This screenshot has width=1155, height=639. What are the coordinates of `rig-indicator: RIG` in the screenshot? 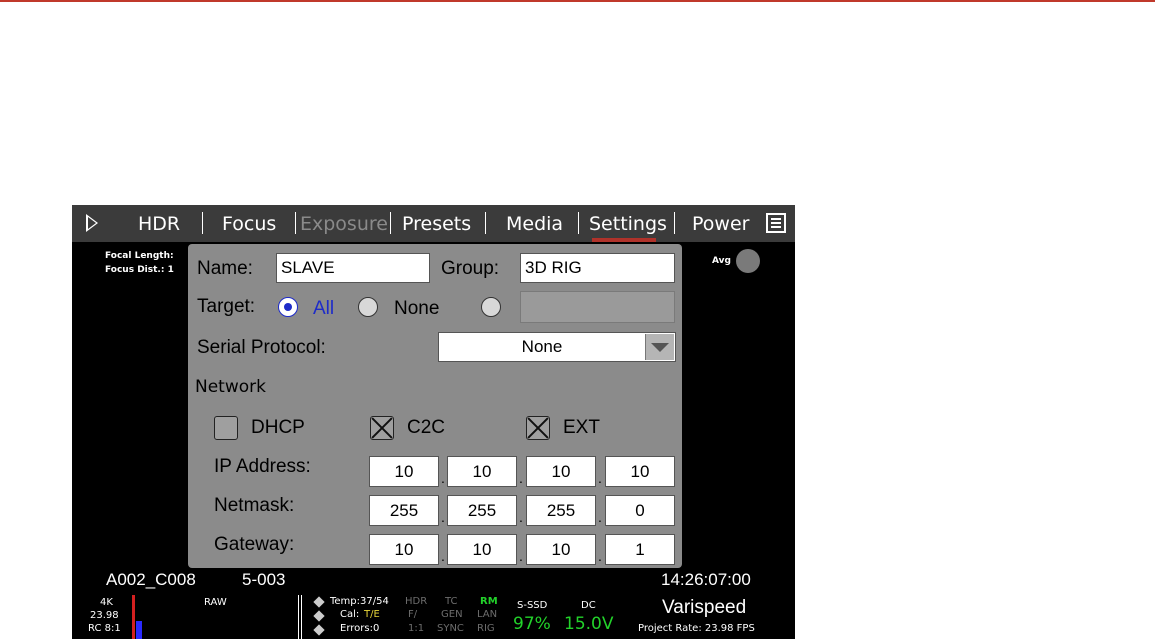 It's located at (486, 628).